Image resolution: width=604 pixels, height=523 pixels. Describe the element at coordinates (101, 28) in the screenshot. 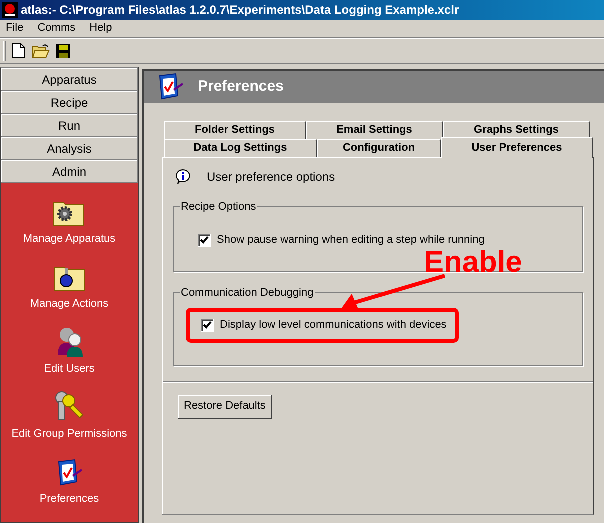

I see `menu-item: Help` at that location.